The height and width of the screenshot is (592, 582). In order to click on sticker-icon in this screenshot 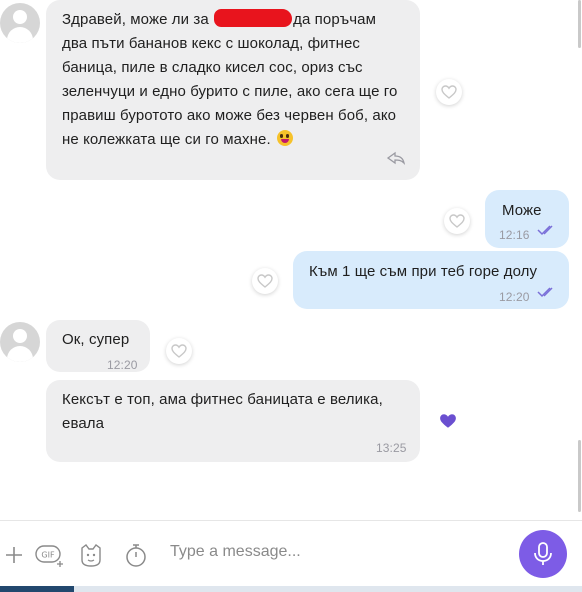, I will do `click(91, 555)`.